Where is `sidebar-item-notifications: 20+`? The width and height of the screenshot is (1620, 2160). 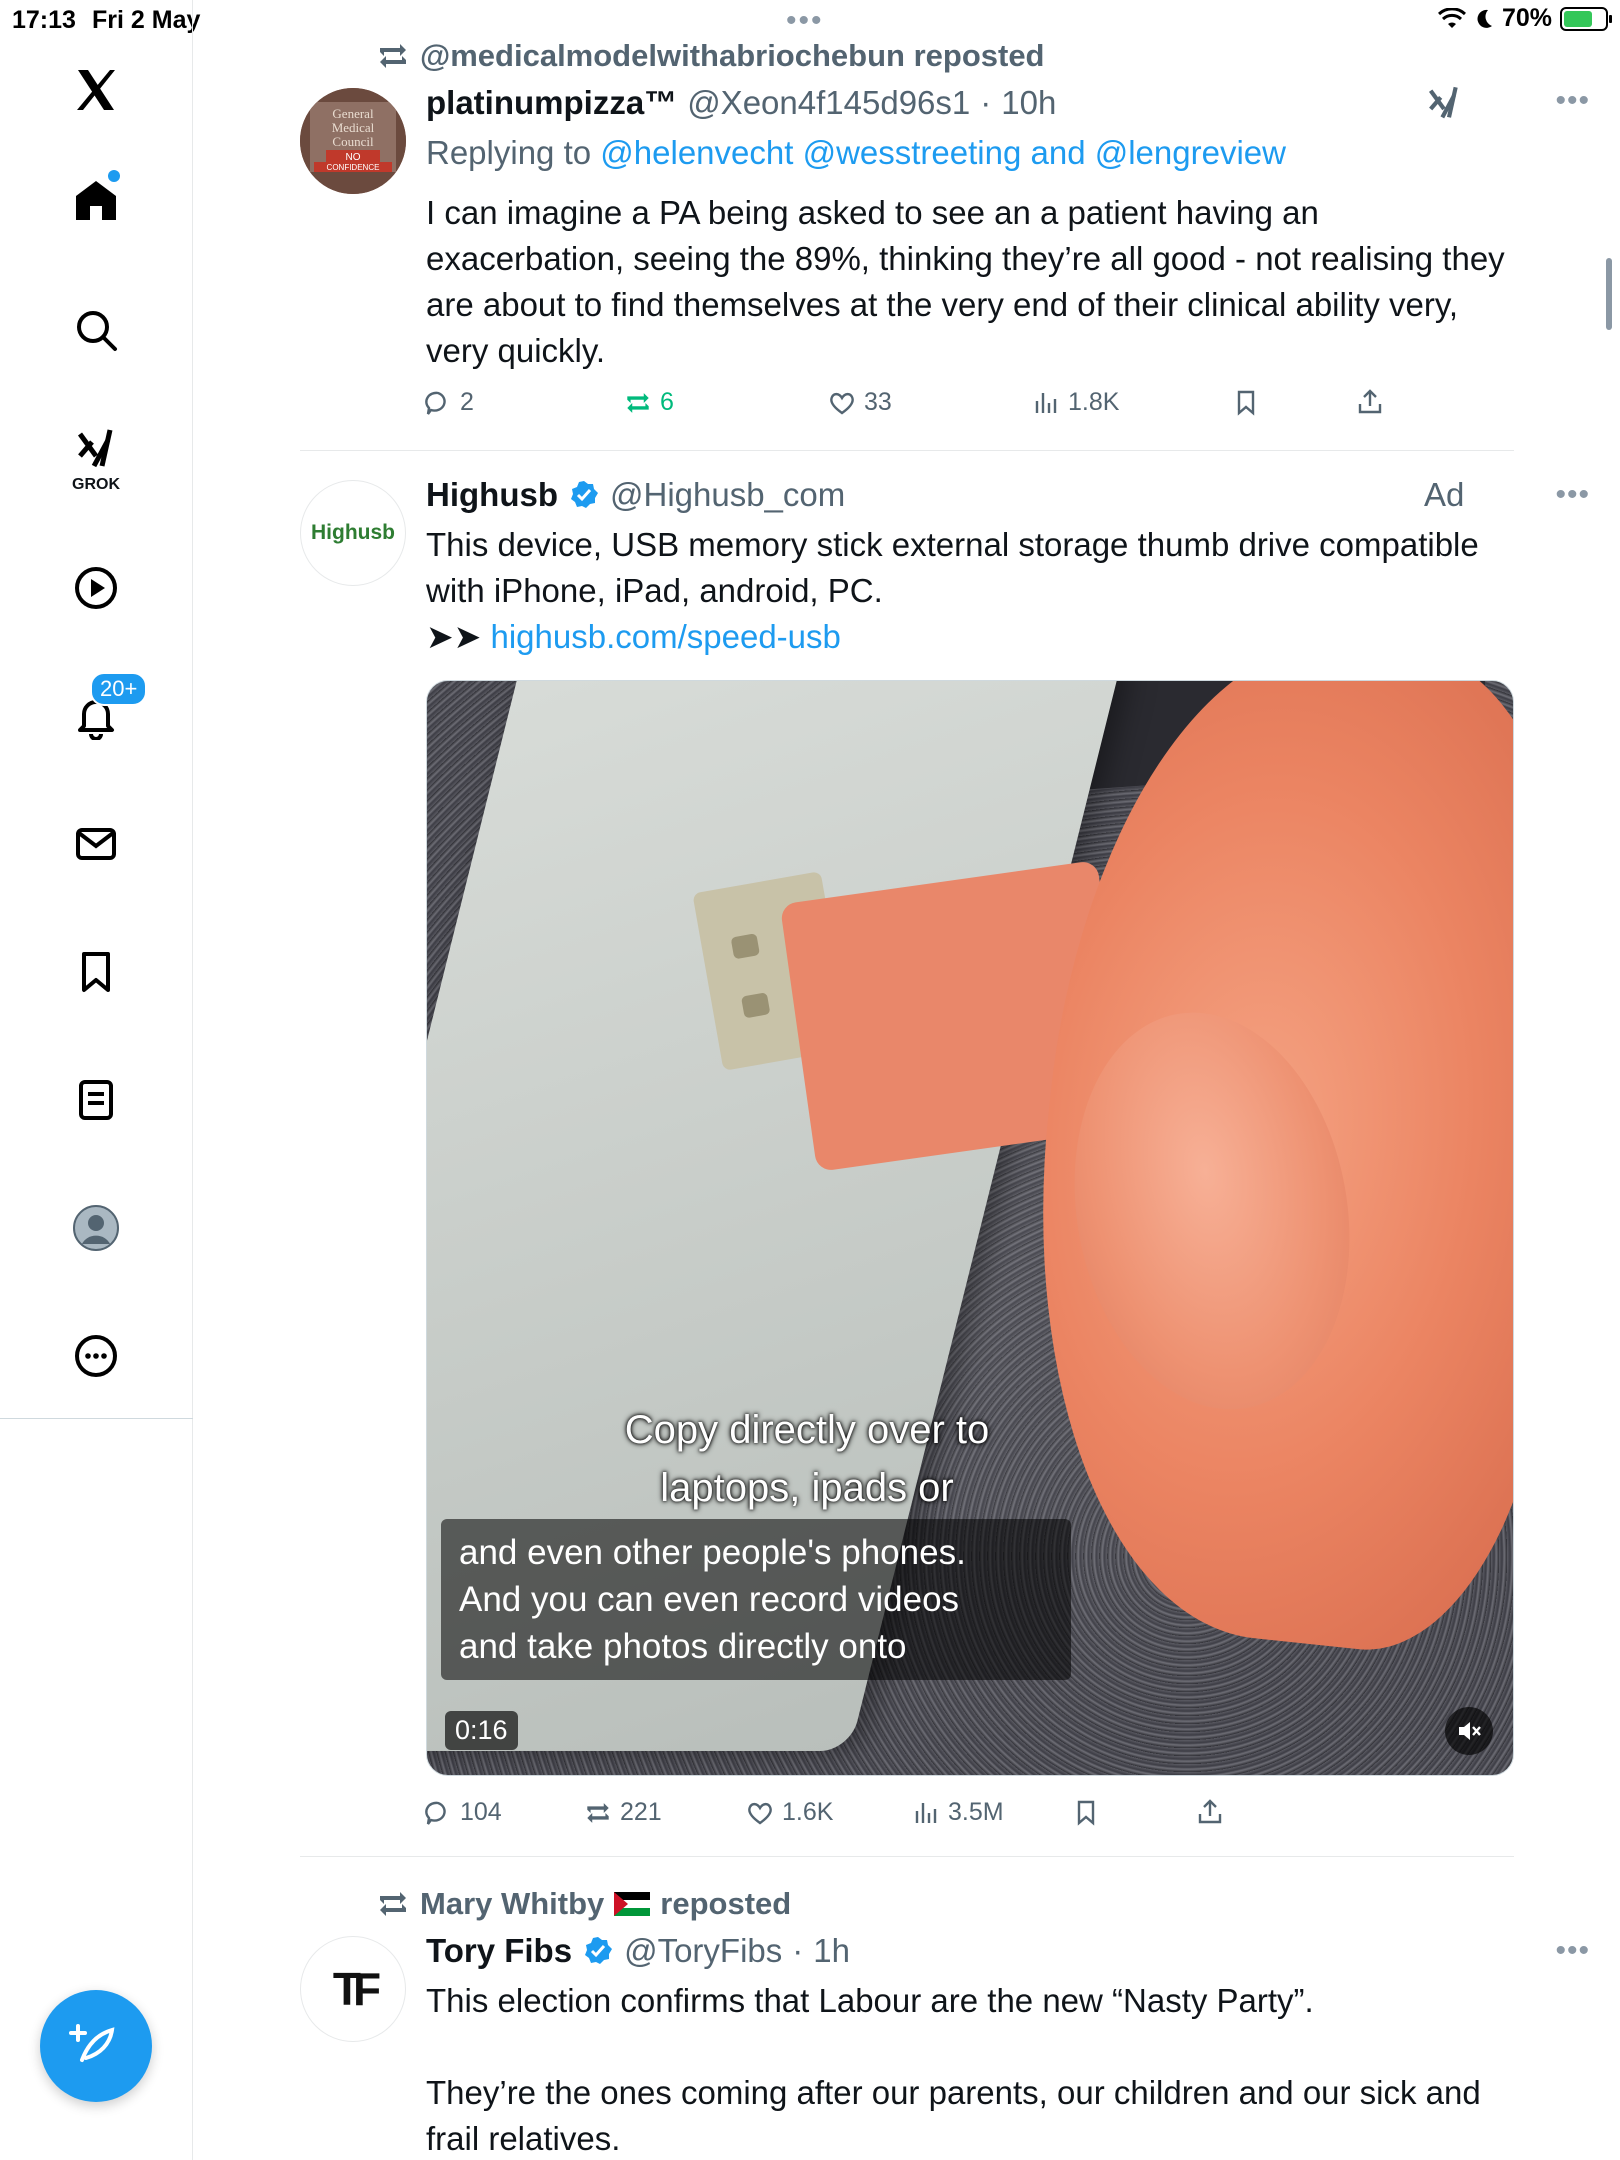 sidebar-item-notifications: 20+ is located at coordinates (100, 716).